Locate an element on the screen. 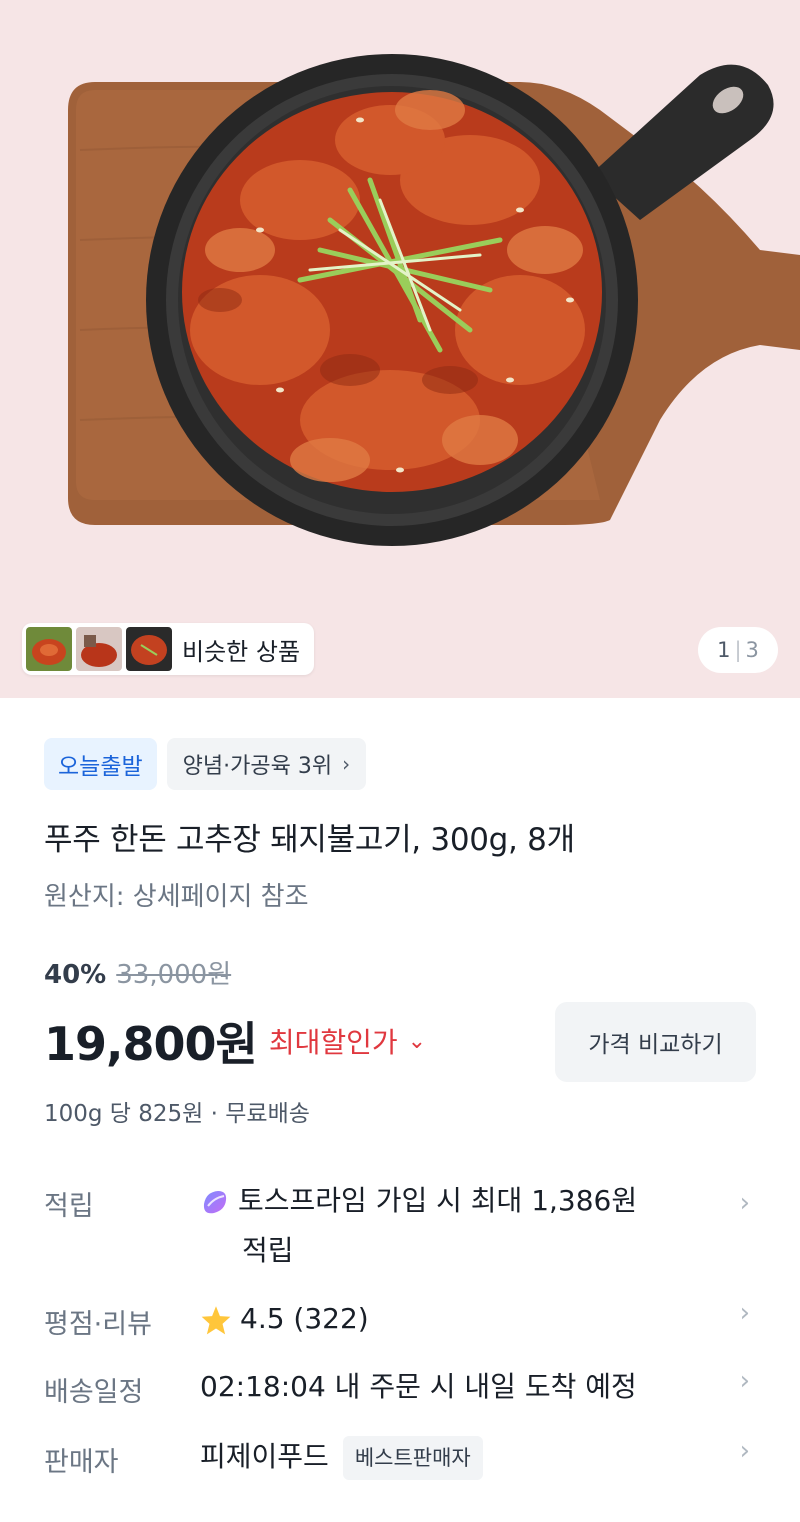  seller-row: 판매자 피제이푸드 베스트판매자 › is located at coordinates (400, 1463).